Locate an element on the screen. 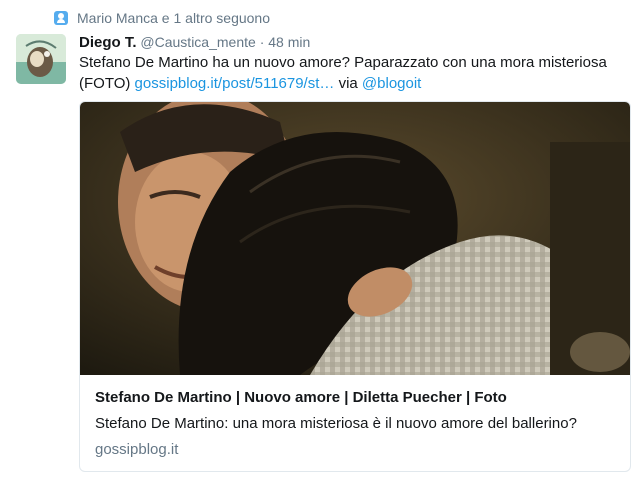 This screenshot has width=644, height=477. tweet-header: Diego T. @Caustica_mente · 48 min is located at coordinates (194, 42).